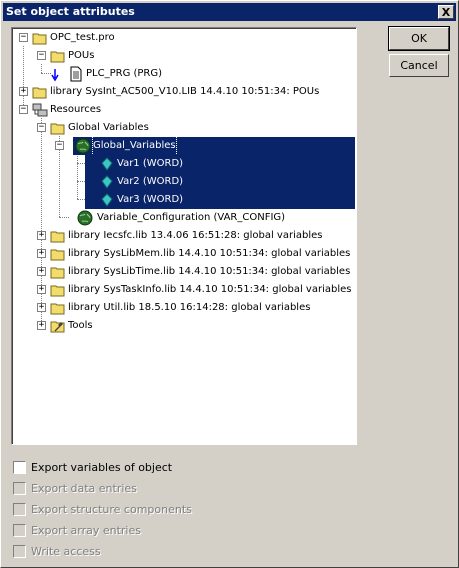 This screenshot has height=568, width=459. Describe the element at coordinates (77, 176) in the screenshot. I see `tree-line` at that location.